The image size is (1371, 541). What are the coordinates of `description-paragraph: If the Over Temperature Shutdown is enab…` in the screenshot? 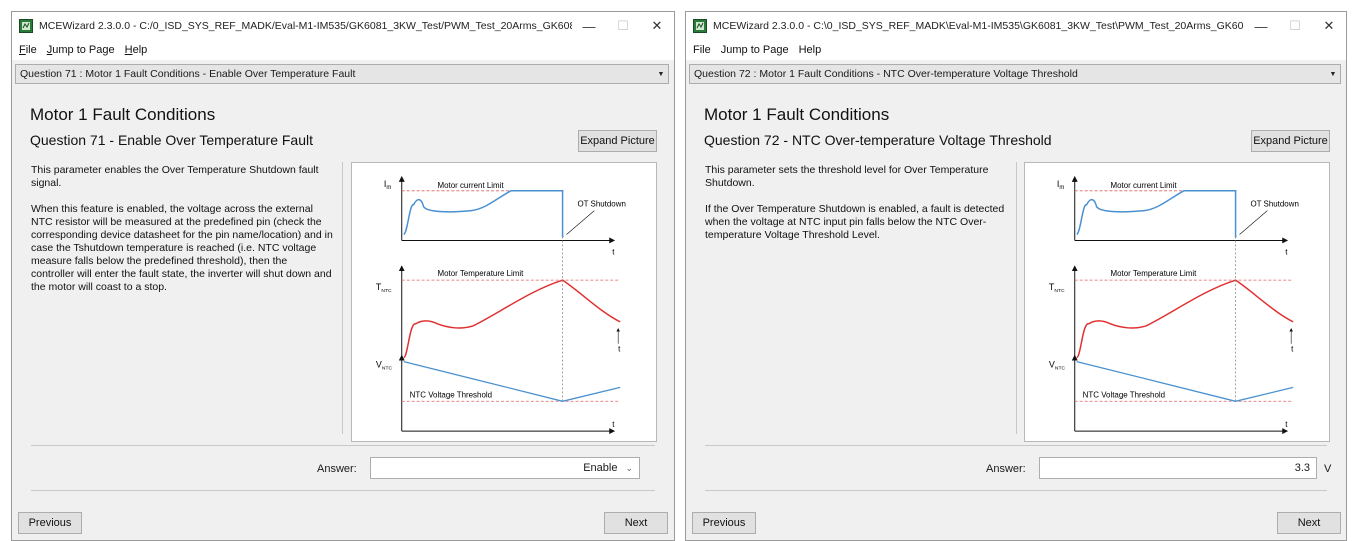 It's located at (855, 222).